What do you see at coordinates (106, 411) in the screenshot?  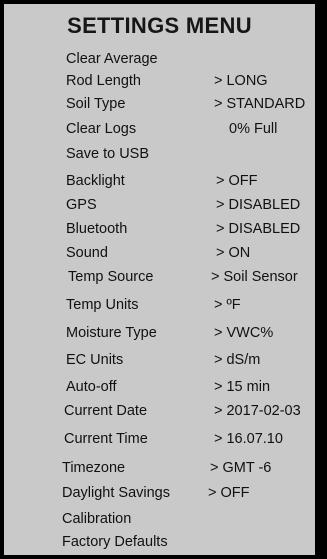 I see `menu-item-label: Current Date` at bounding box center [106, 411].